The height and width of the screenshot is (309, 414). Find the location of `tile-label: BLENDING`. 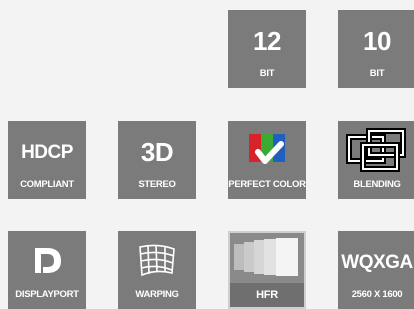

tile-label: BLENDING is located at coordinates (377, 184).